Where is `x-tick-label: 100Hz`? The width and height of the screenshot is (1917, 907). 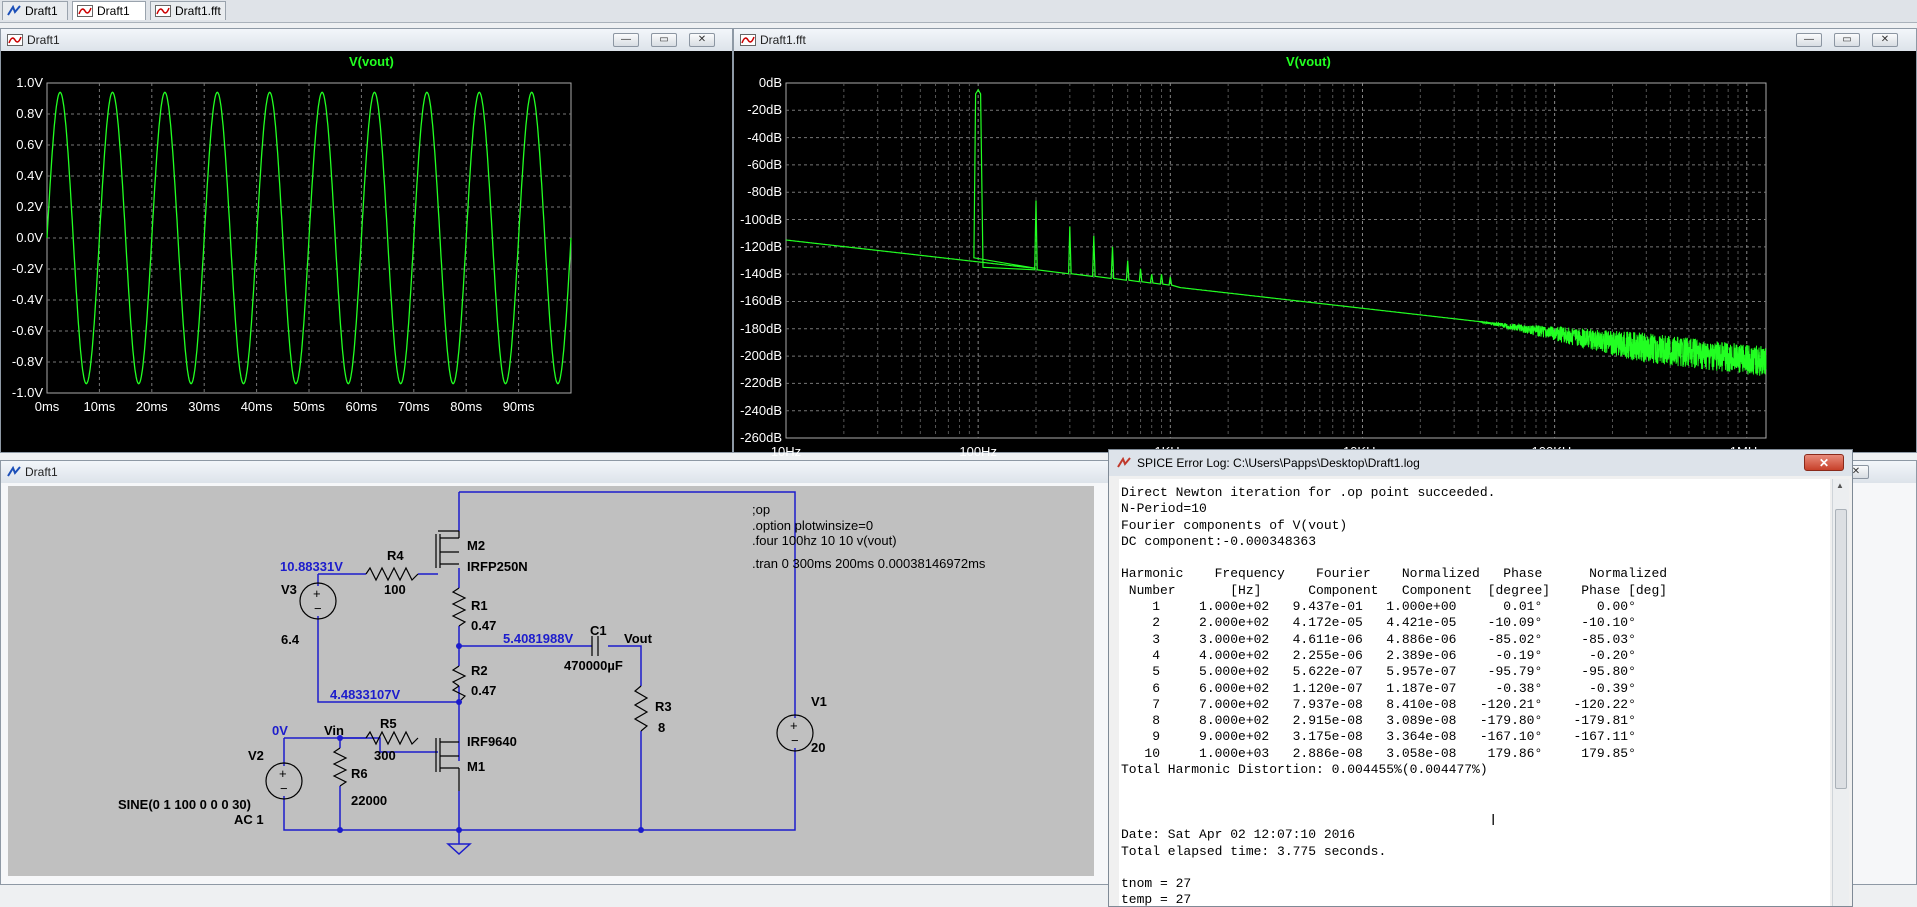
x-tick-label: 100Hz is located at coordinates (978, 451).